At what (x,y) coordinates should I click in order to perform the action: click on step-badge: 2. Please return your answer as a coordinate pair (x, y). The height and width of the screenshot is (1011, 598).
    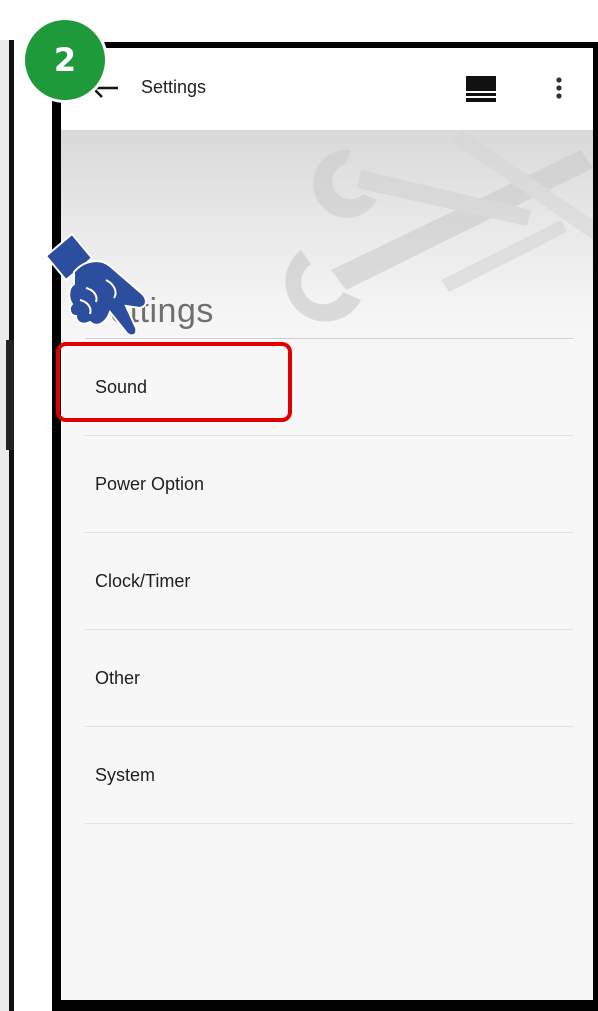
    Looking at the image, I should click on (65, 60).